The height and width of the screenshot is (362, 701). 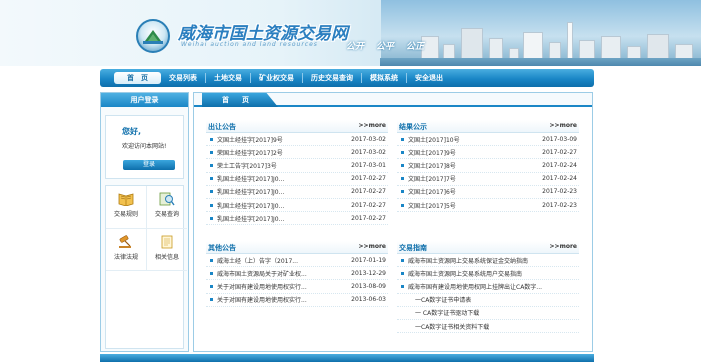 What do you see at coordinates (493, 260) in the screenshot?
I see `list-item-title: 威海市国土资源网上交易系统保证金交纳指南` at bounding box center [493, 260].